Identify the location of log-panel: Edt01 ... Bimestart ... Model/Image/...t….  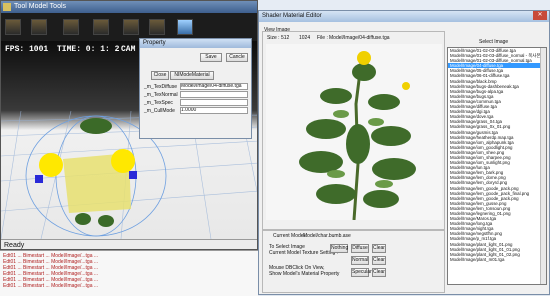
(129, 273).